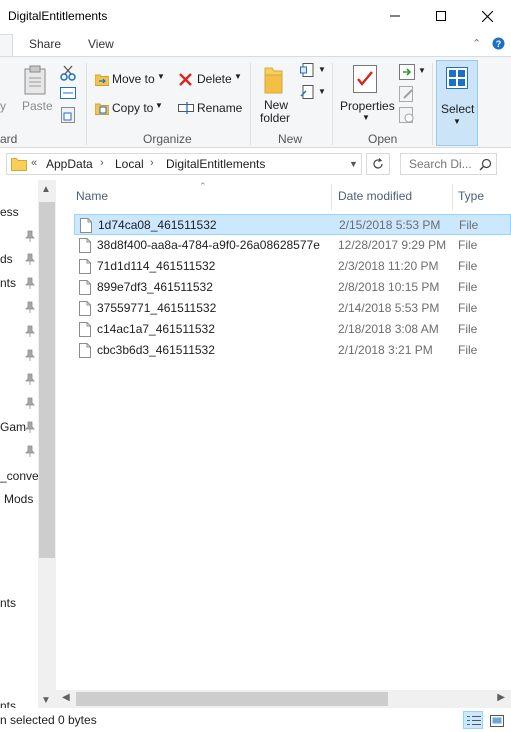  What do you see at coordinates (366, 117) in the screenshot?
I see `properties-dropdown-icon: ▼` at bounding box center [366, 117].